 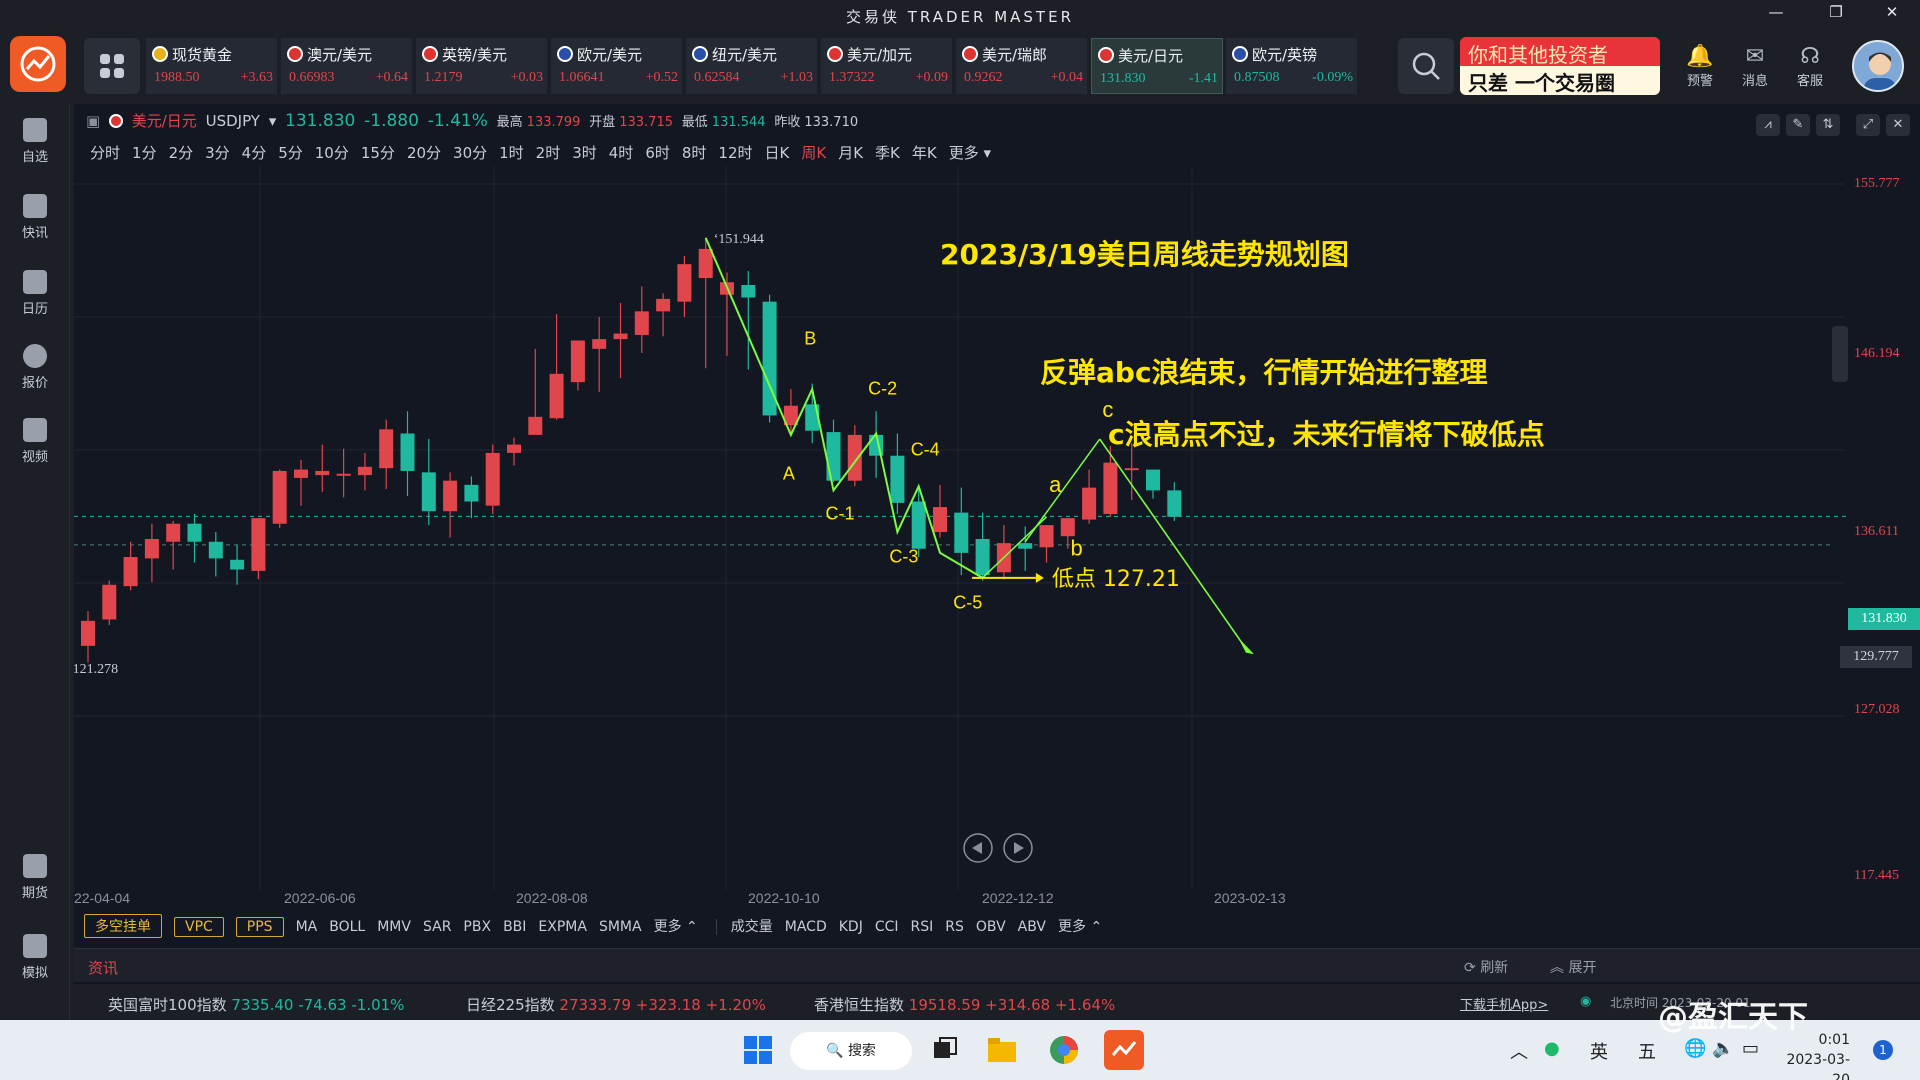 I want to click on timeframe-5: 5分, so click(x=290, y=153).